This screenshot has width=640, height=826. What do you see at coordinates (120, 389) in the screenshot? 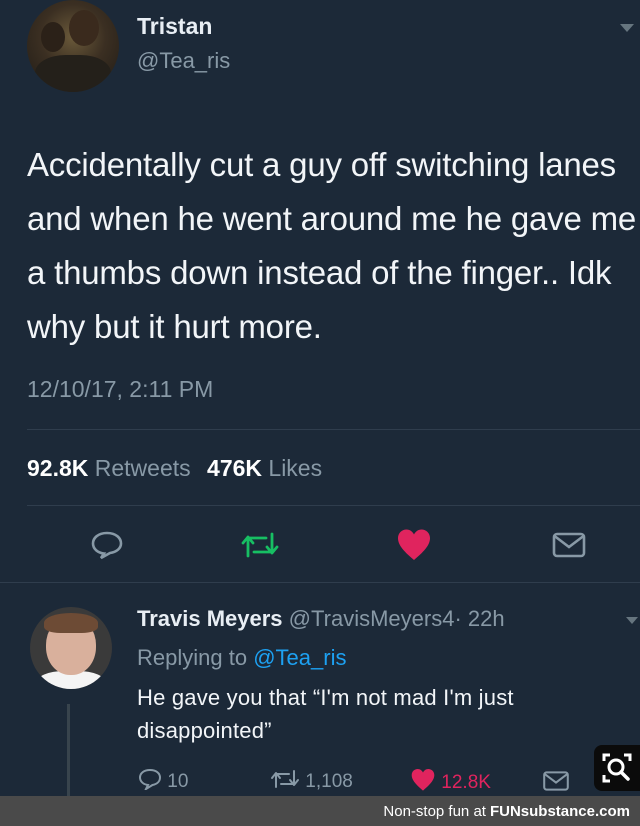
I see `tweet-timestamp: 12/10/17, 2:11 PM` at bounding box center [120, 389].